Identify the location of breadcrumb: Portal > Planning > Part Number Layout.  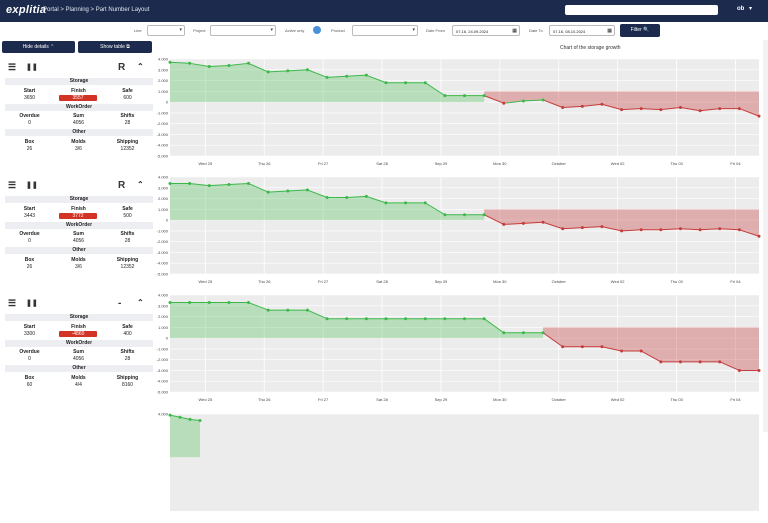
(96, 10).